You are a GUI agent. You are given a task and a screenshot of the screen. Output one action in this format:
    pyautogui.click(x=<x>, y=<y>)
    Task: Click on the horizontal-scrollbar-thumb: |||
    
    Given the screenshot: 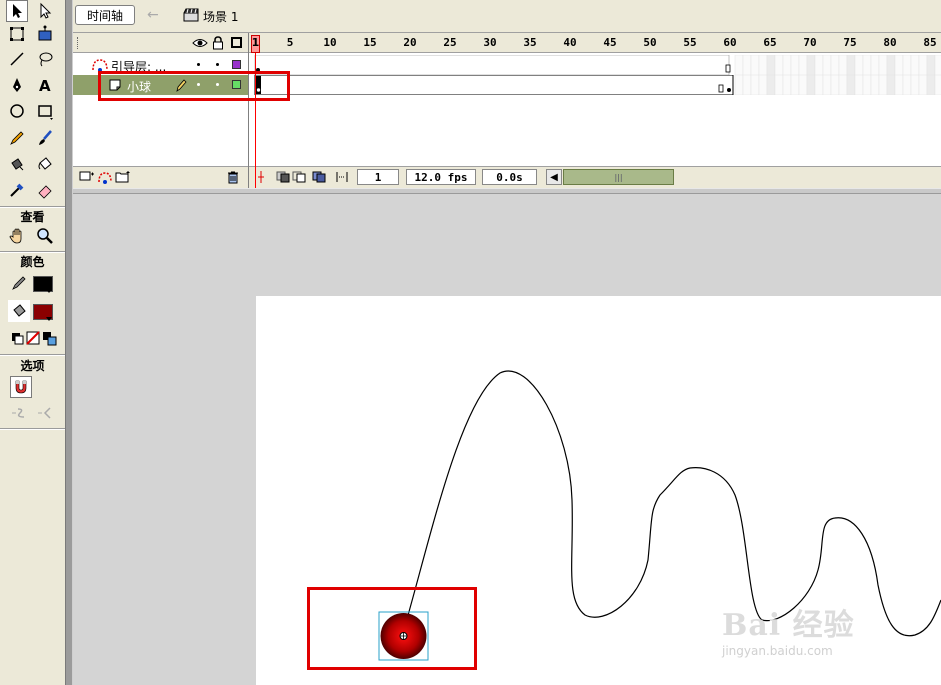 What is the action you would take?
    pyautogui.click(x=618, y=177)
    